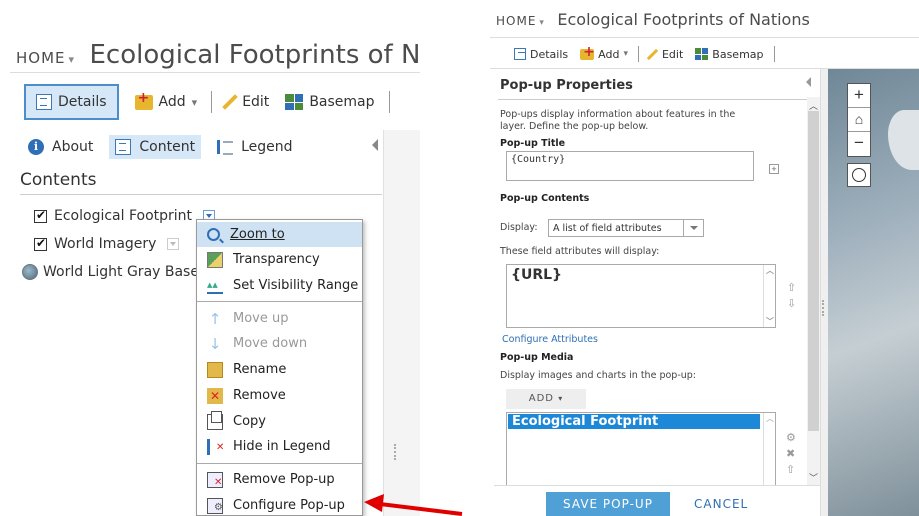 The width and height of the screenshot is (919, 516). What do you see at coordinates (634, 421) in the screenshot?
I see `media-list-item-selected: Ecological Footprint` at bounding box center [634, 421].